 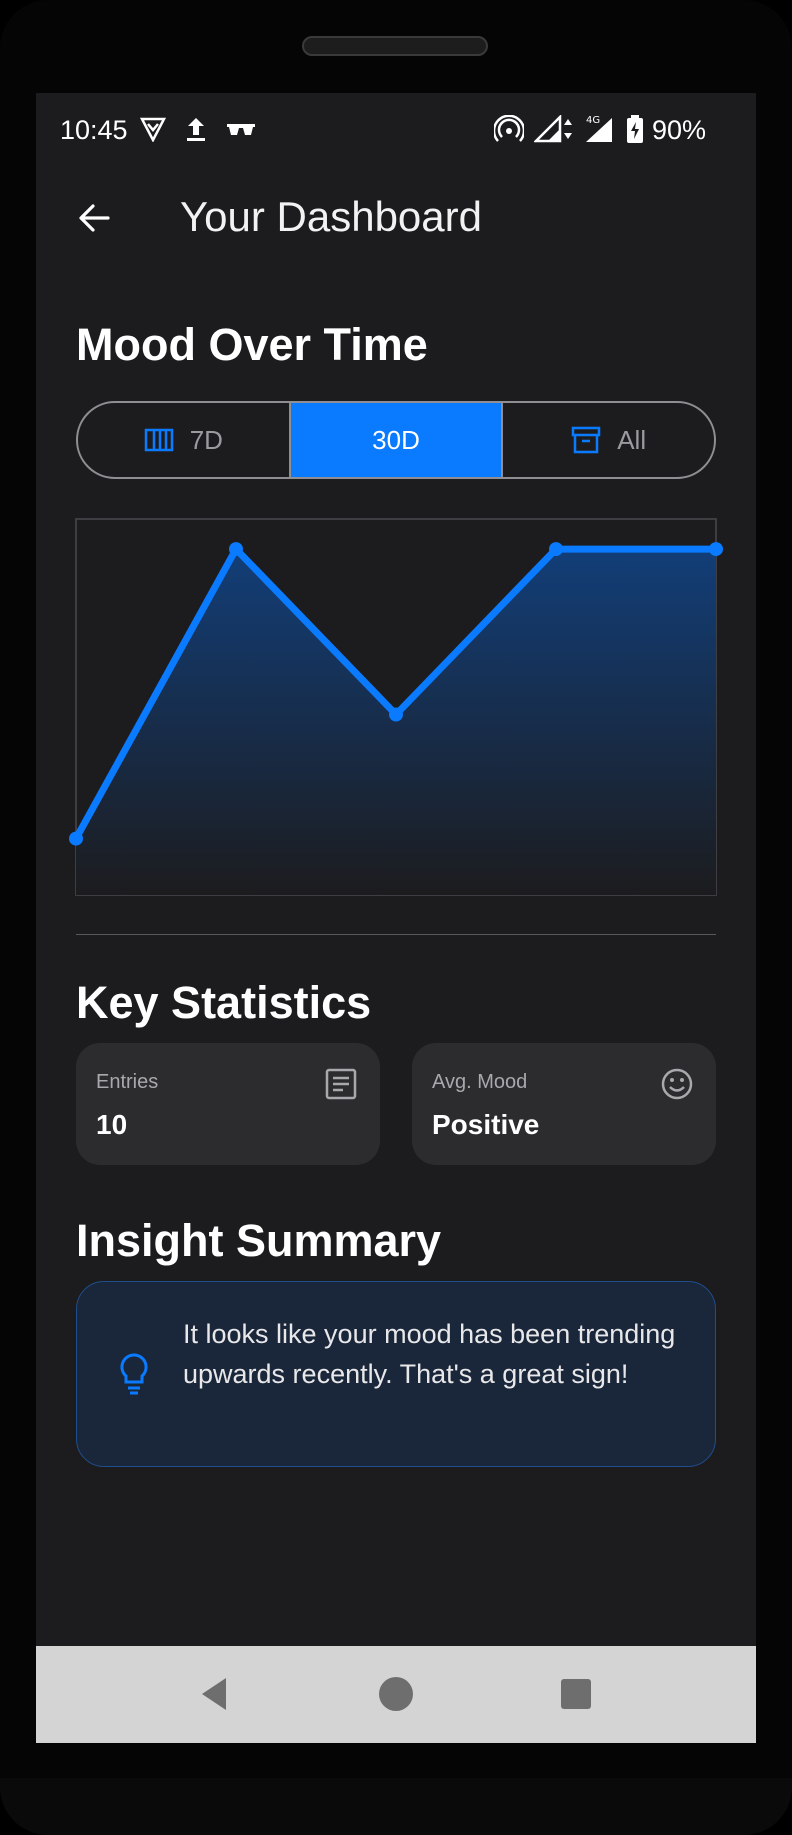 I want to click on range-all-label: All, so click(x=632, y=439).